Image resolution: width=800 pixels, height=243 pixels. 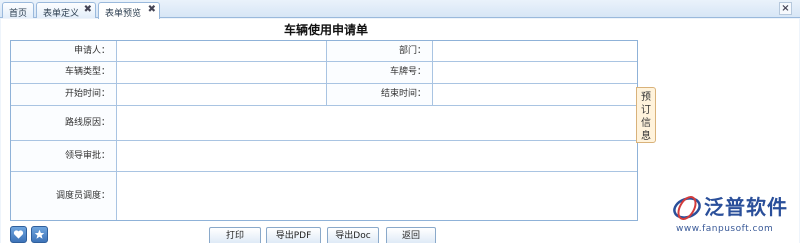 What do you see at coordinates (380, 73) in the screenshot?
I see `plate-number-label: 车牌号：` at bounding box center [380, 73].